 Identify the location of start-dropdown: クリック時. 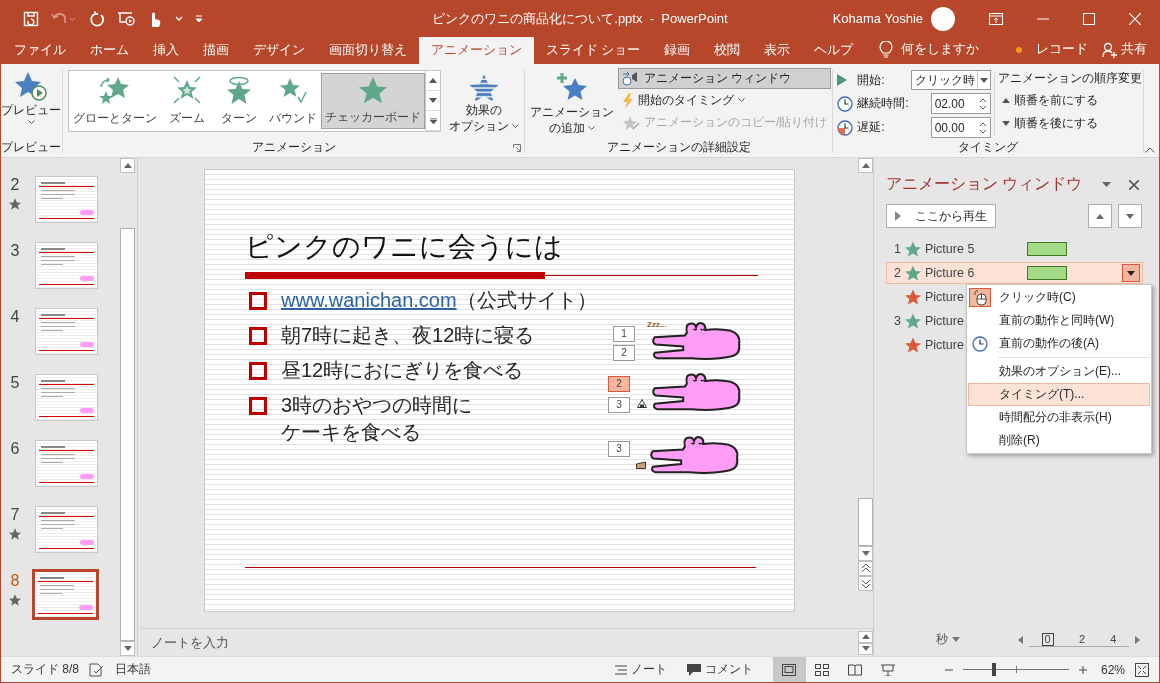
(950, 80).